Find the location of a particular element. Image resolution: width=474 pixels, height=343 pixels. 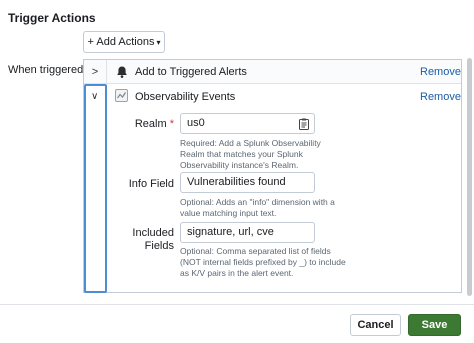

add-actions-label: + Add Actions is located at coordinates (121, 42).